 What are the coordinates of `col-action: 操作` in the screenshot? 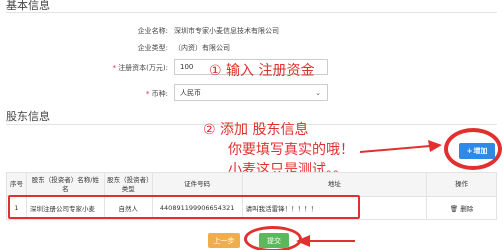 It's located at (461, 184).